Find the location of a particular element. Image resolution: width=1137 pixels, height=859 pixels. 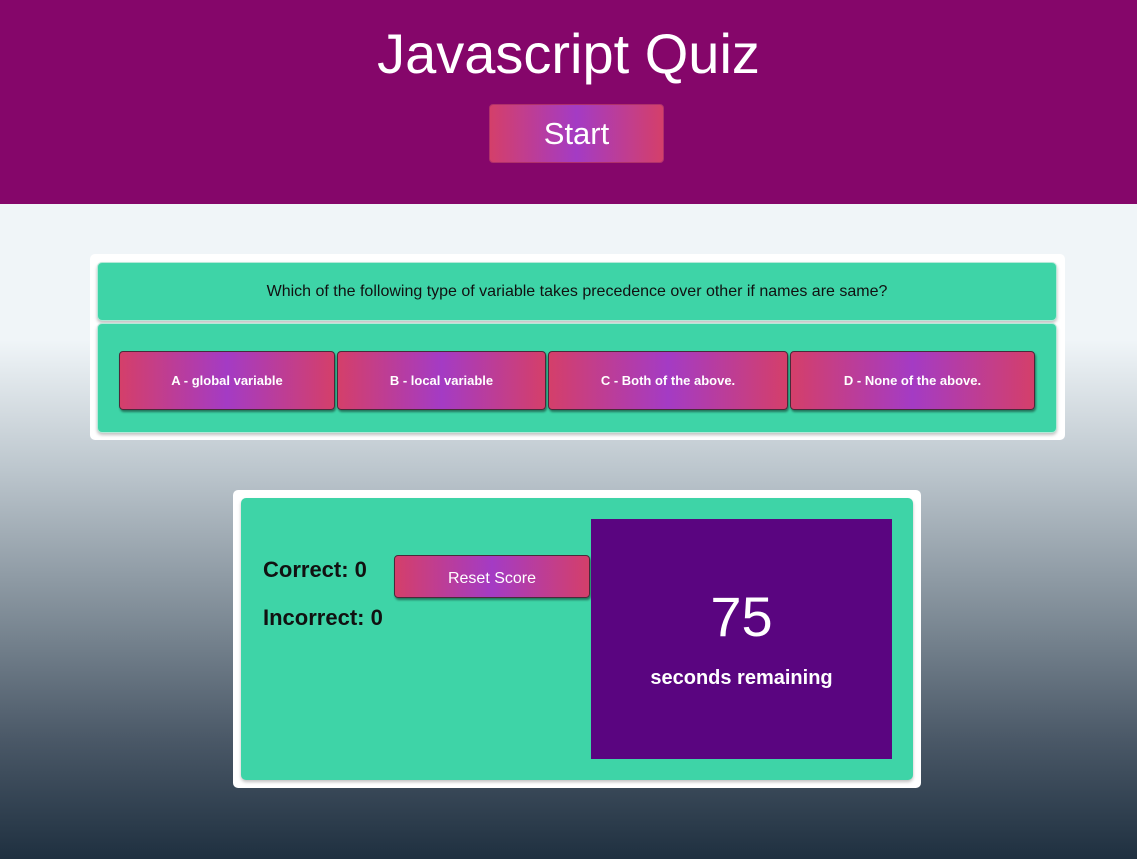

page-title: Javascript Quiz is located at coordinates (568, 53).